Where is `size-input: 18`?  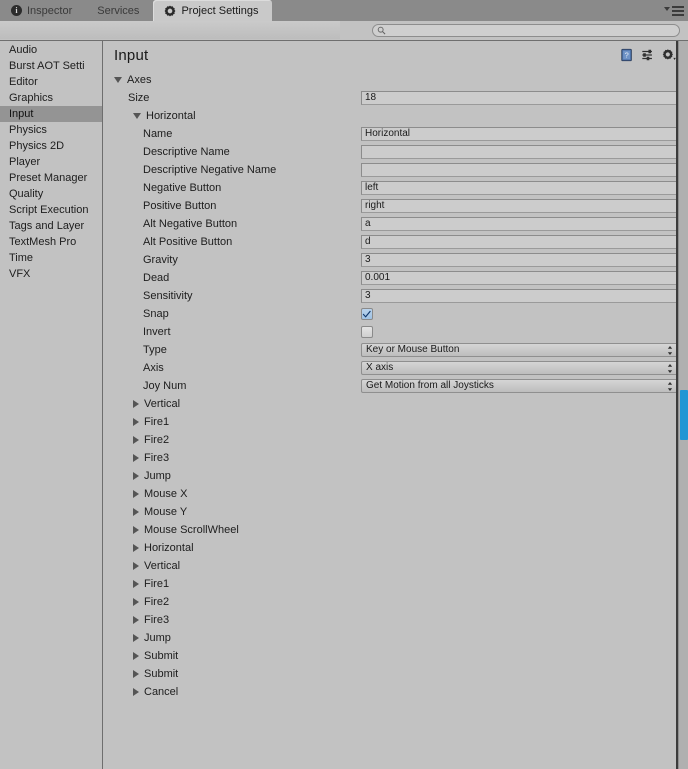 size-input: 18 is located at coordinates (519, 98).